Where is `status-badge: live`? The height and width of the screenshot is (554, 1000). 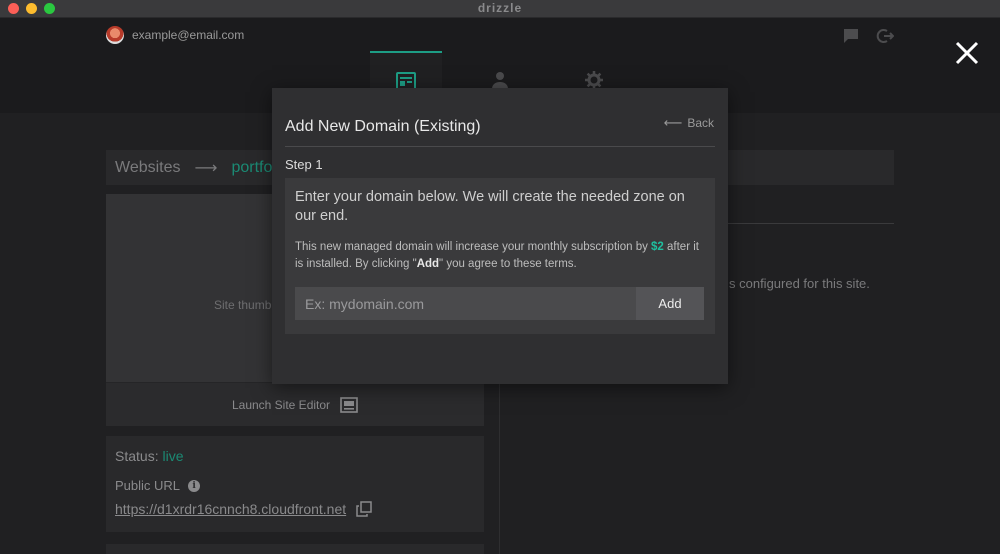 status-badge: live is located at coordinates (173, 456).